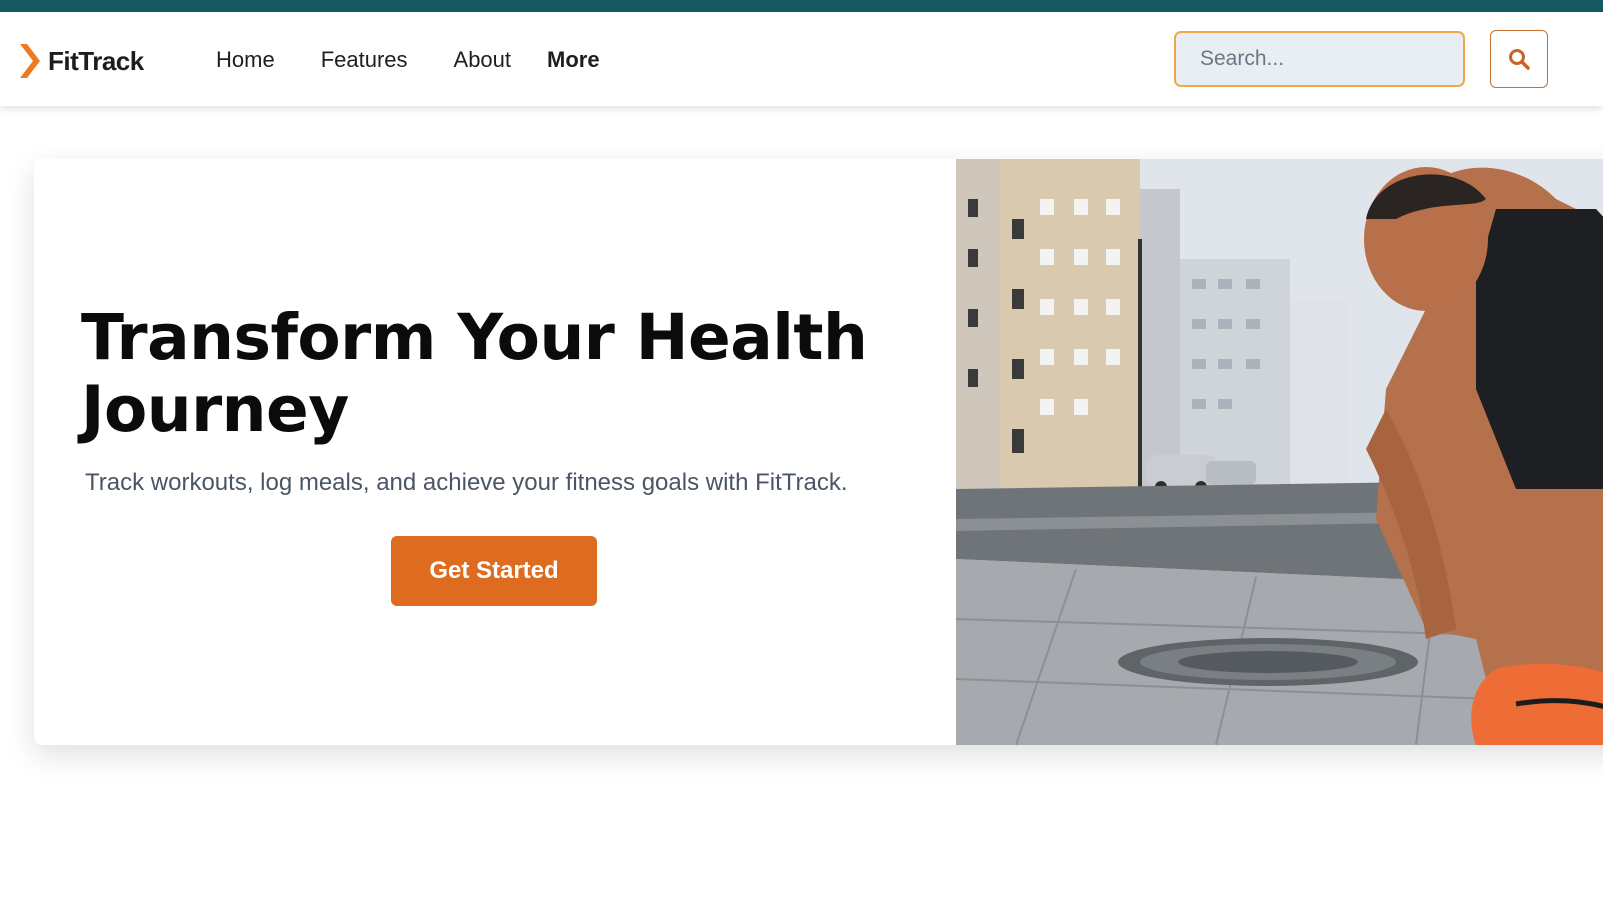 The width and height of the screenshot is (1603, 901). What do you see at coordinates (801, 6) in the screenshot?
I see `top-accent-stripe` at bounding box center [801, 6].